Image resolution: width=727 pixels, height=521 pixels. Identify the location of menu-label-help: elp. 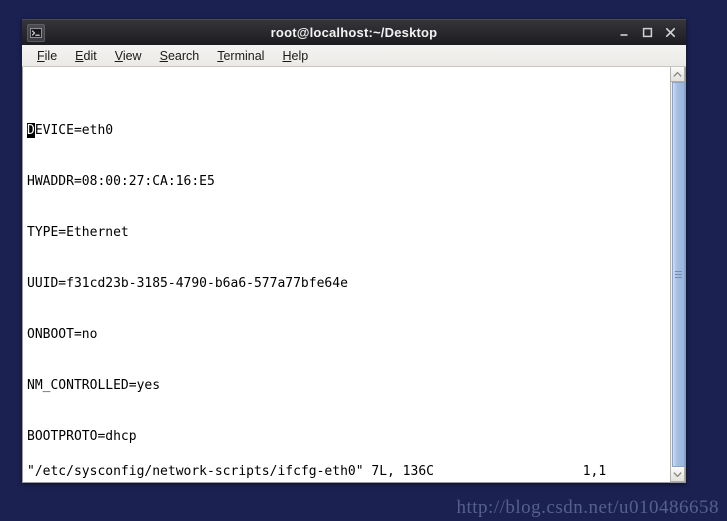
(300, 55).